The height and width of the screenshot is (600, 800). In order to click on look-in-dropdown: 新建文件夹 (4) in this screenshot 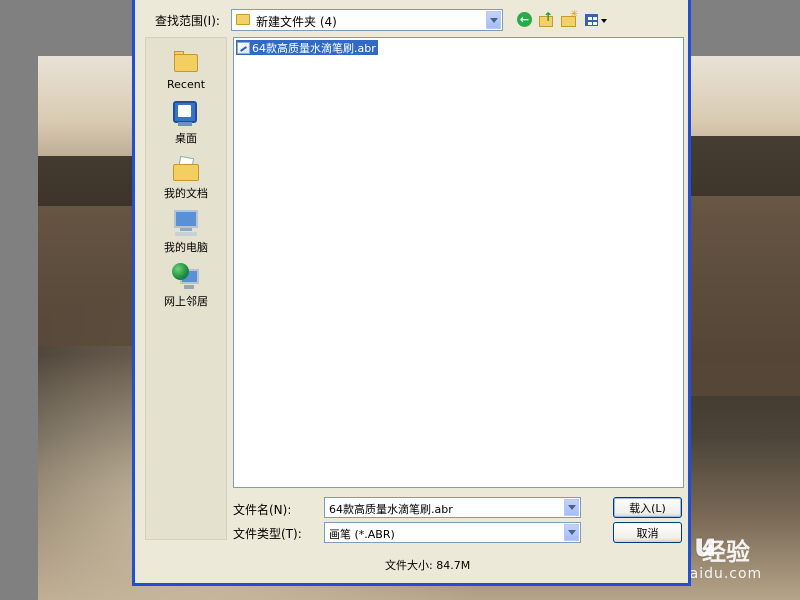, I will do `click(367, 20)`.